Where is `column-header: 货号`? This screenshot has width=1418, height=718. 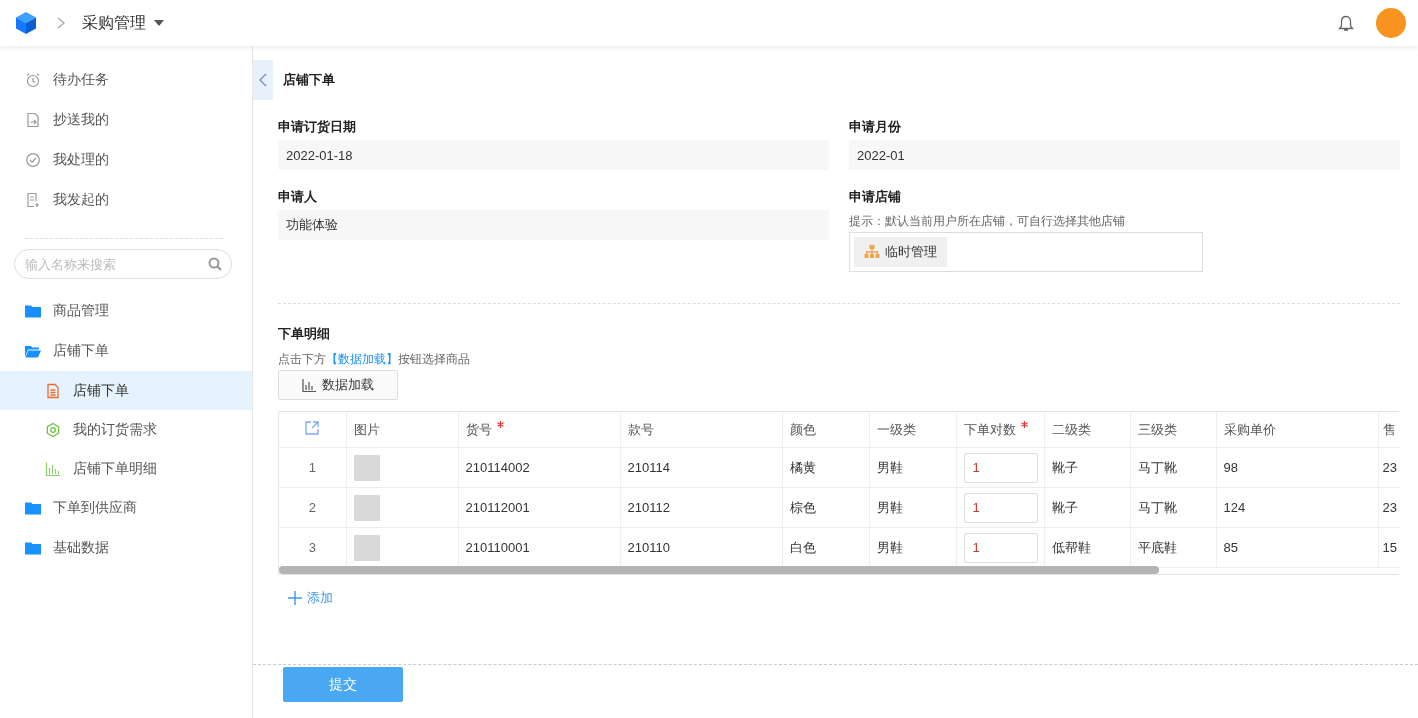
column-header: 货号 is located at coordinates (478, 429).